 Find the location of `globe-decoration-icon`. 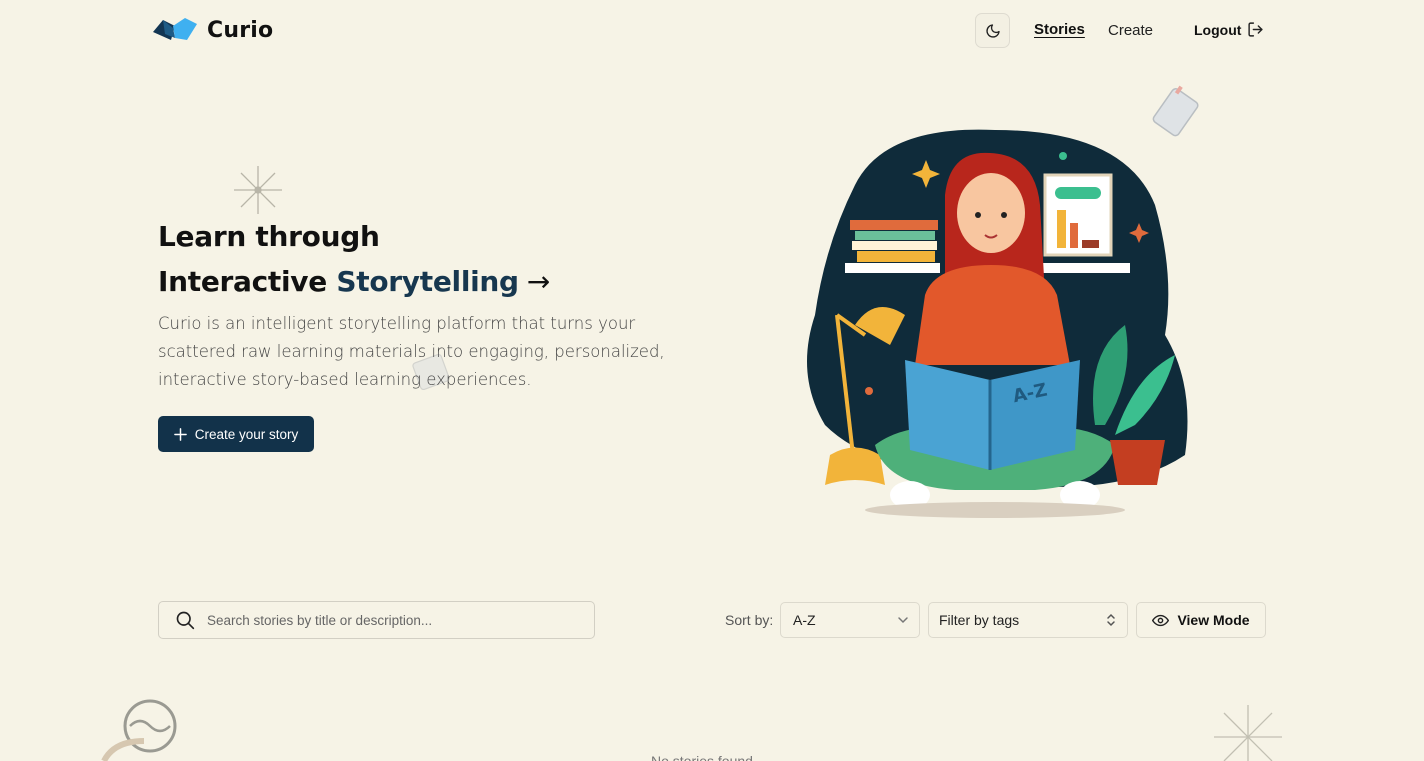

globe-decoration-icon is located at coordinates (139, 730).